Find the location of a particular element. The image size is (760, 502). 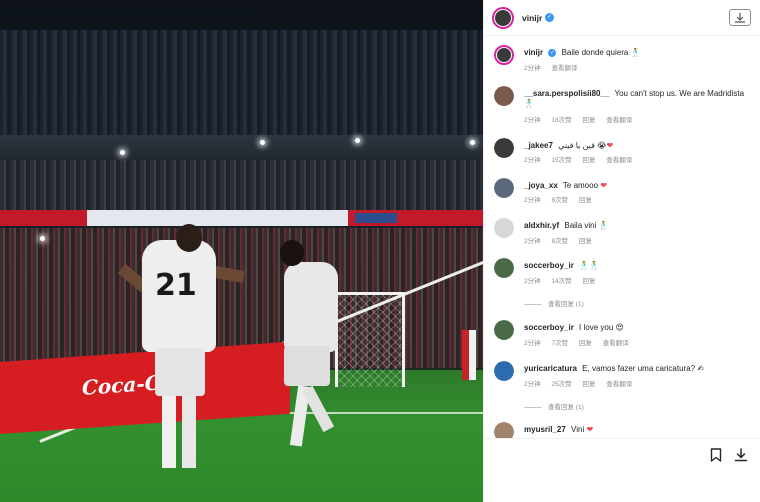

comment-text: Vini is located at coordinates (578, 429).